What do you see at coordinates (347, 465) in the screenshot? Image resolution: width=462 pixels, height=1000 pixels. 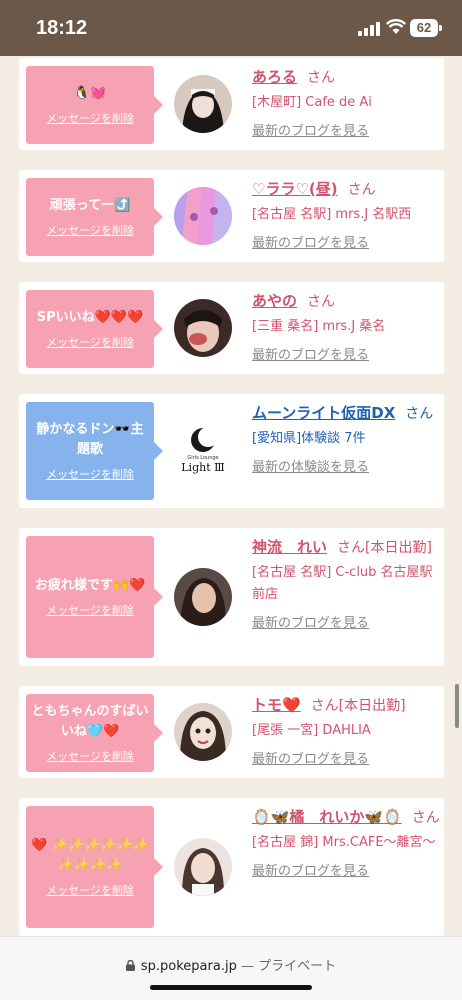 I see `latest-review-link: 最新の体験談を見る` at bounding box center [347, 465].